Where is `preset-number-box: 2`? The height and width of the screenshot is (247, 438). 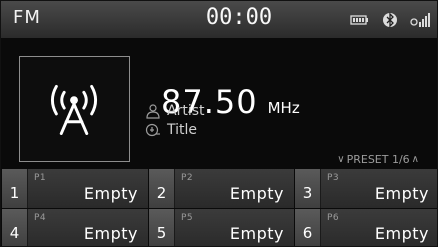
preset-number-box: 2 is located at coordinates (162, 188).